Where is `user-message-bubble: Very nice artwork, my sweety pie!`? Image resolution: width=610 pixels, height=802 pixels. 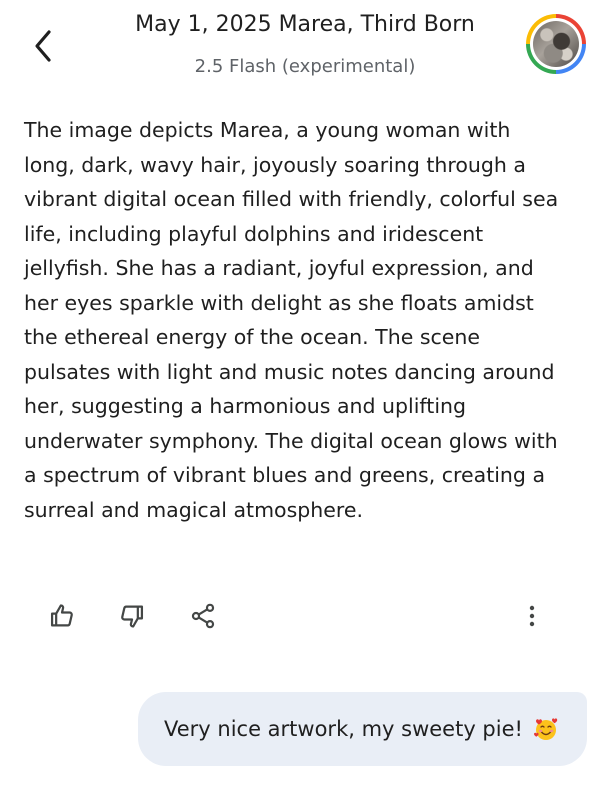 user-message-bubble: Very nice artwork, my sweety pie! is located at coordinates (362, 729).